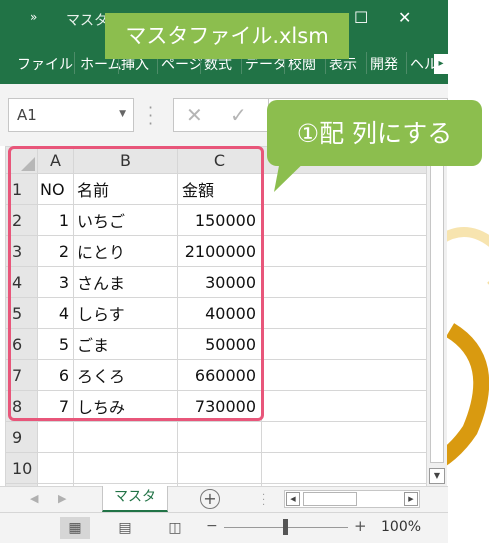 Image resolution: width=489 pixels, height=547 pixels. What do you see at coordinates (219, 375) in the screenshot?
I see `cell: 660000` at bounding box center [219, 375].